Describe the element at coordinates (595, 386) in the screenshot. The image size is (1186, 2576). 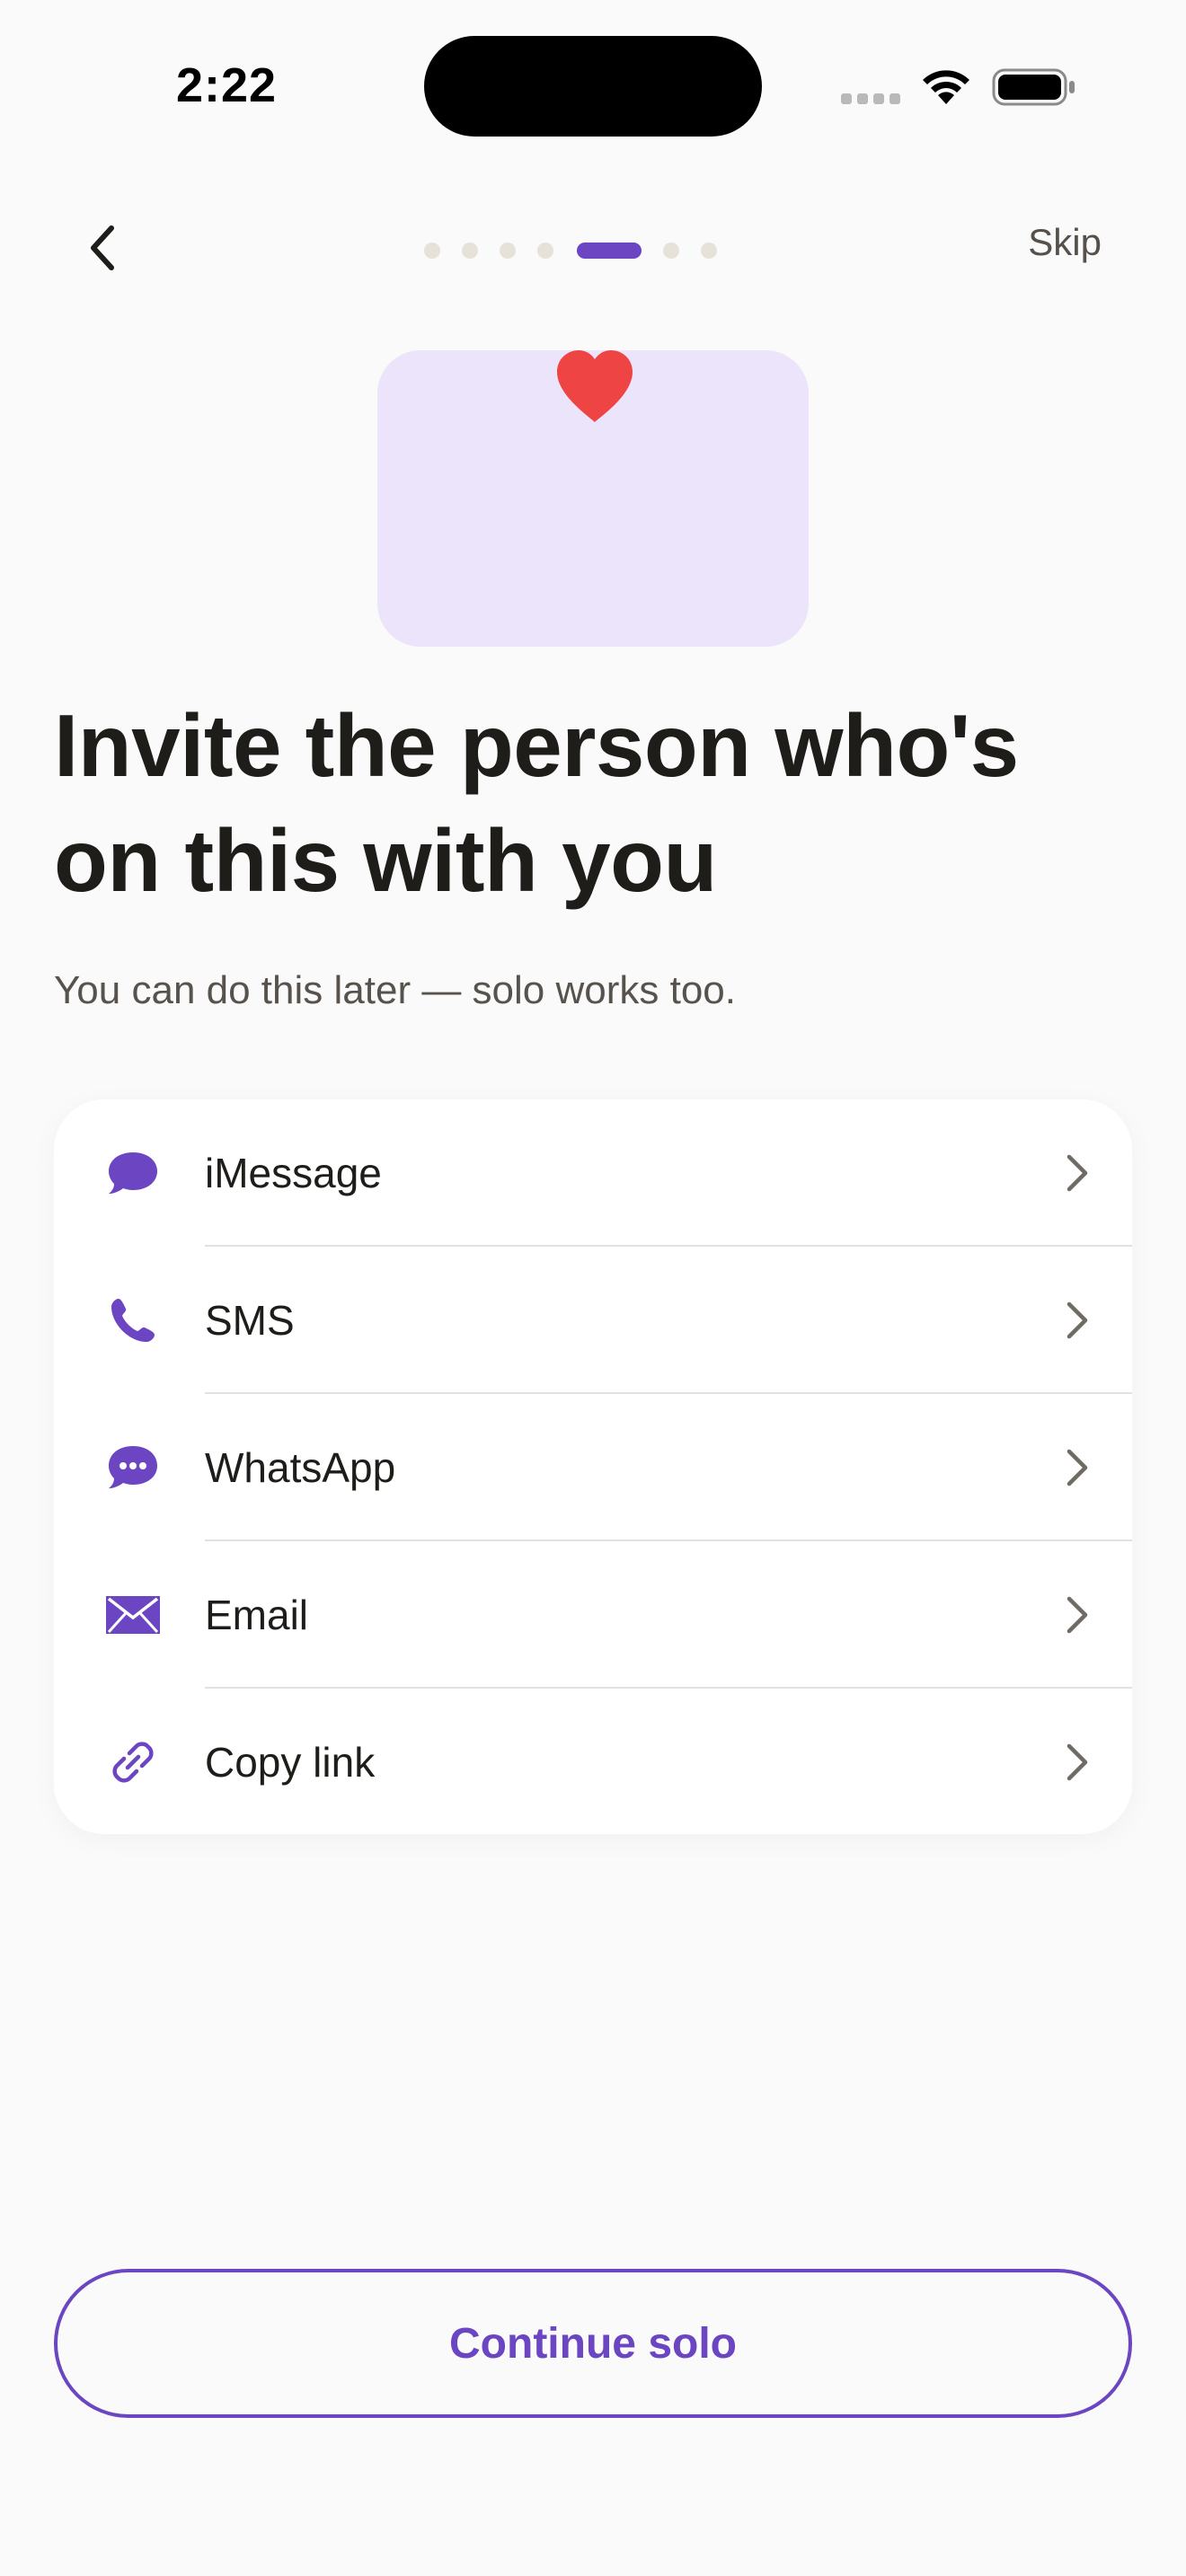
I see `heart-icon` at that location.